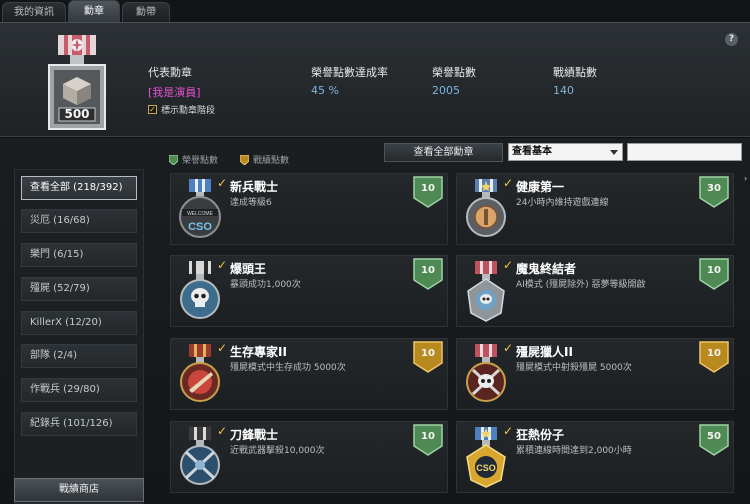 This screenshot has height=504, width=750. What do you see at coordinates (248, 269) in the screenshot?
I see `medal-name: 爆頭王` at bounding box center [248, 269].